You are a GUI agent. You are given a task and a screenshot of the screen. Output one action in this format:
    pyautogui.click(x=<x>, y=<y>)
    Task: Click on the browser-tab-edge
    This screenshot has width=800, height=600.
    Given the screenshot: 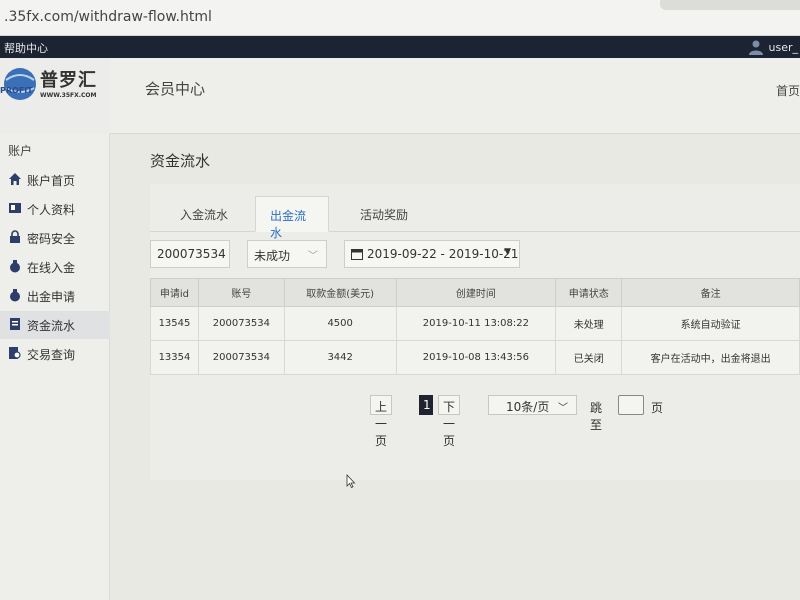 What is the action you would take?
    pyautogui.click(x=730, y=5)
    